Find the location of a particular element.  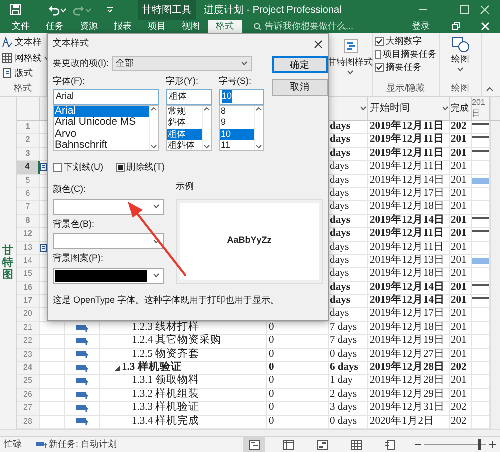

row-number: 8 is located at coordinates (28, 221).